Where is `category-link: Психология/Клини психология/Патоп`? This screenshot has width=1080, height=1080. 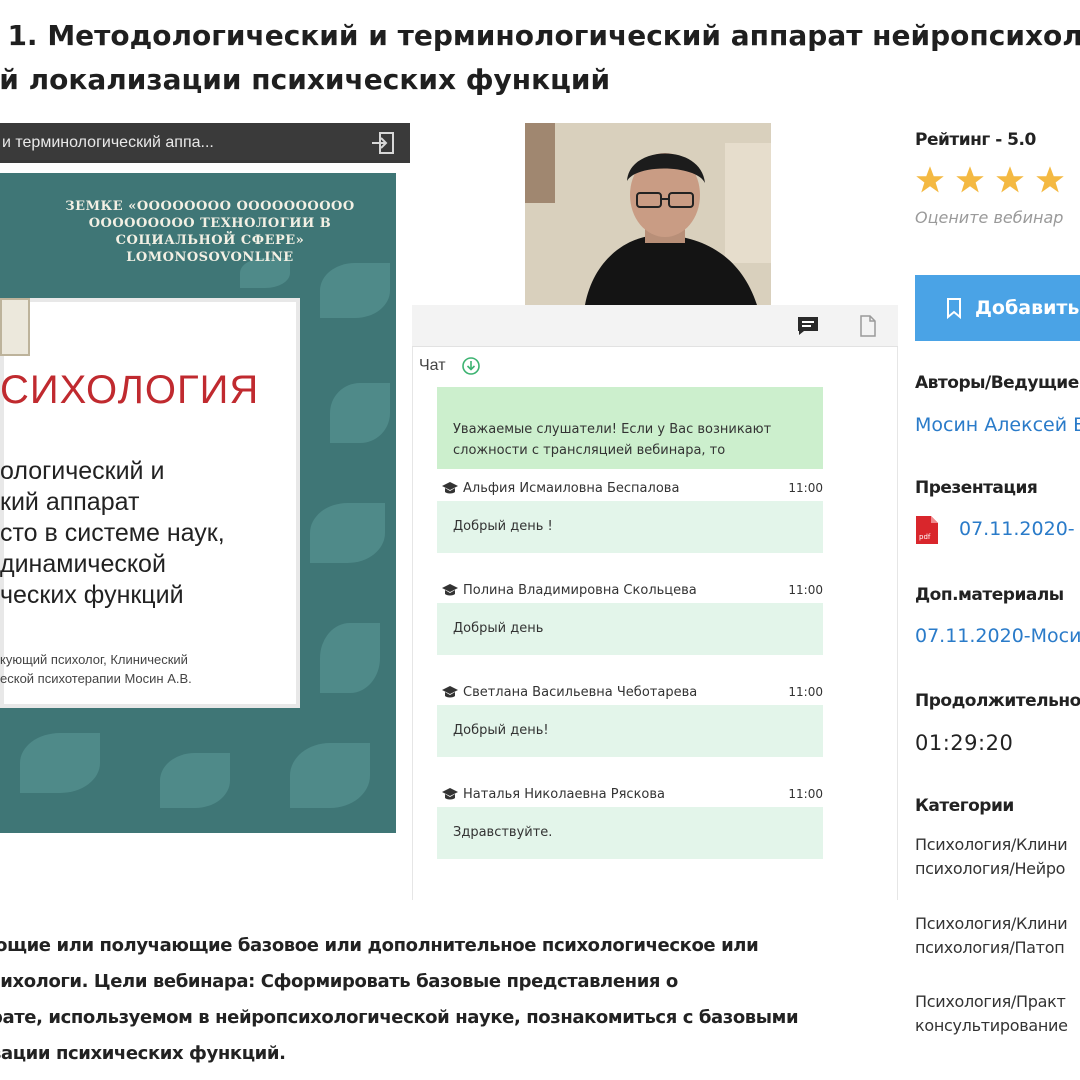
category-link: Психология/Клини психология/Патоп is located at coordinates (997, 936).